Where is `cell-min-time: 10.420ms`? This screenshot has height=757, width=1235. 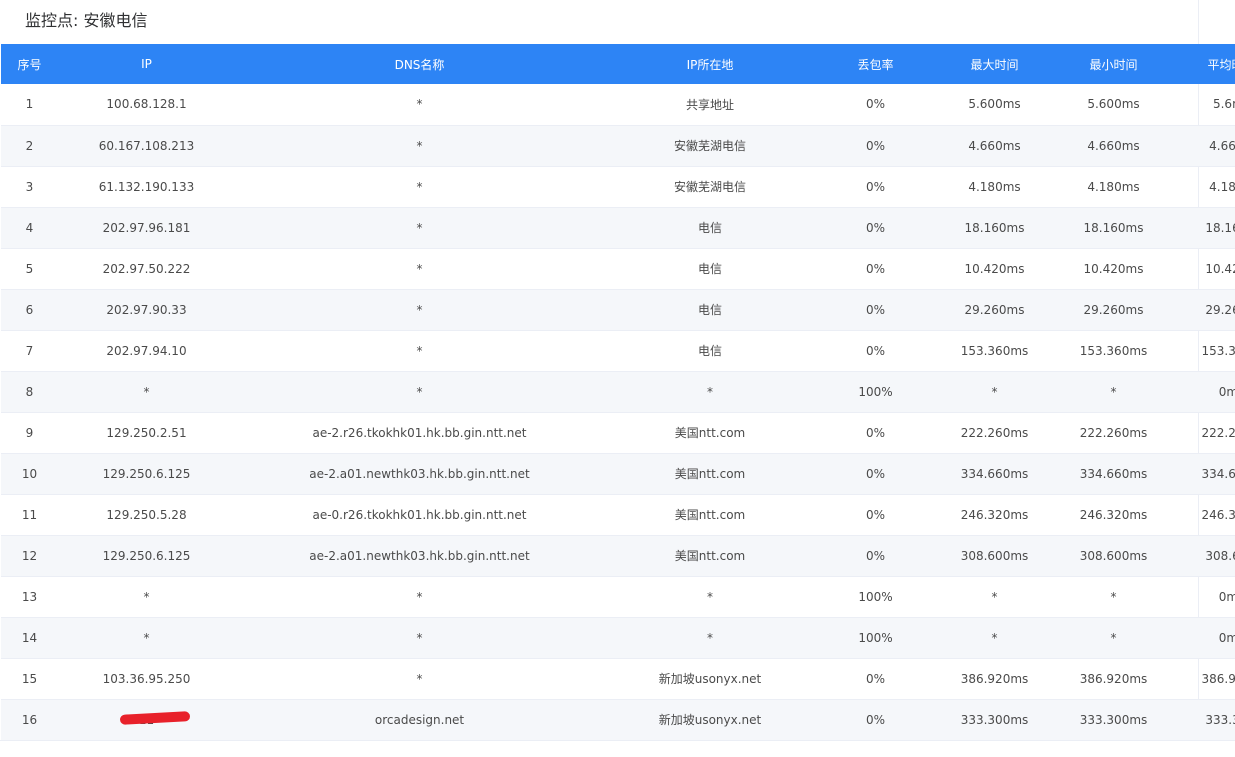
cell-min-time: 10.420ms is located at coordinates (1113, 269).